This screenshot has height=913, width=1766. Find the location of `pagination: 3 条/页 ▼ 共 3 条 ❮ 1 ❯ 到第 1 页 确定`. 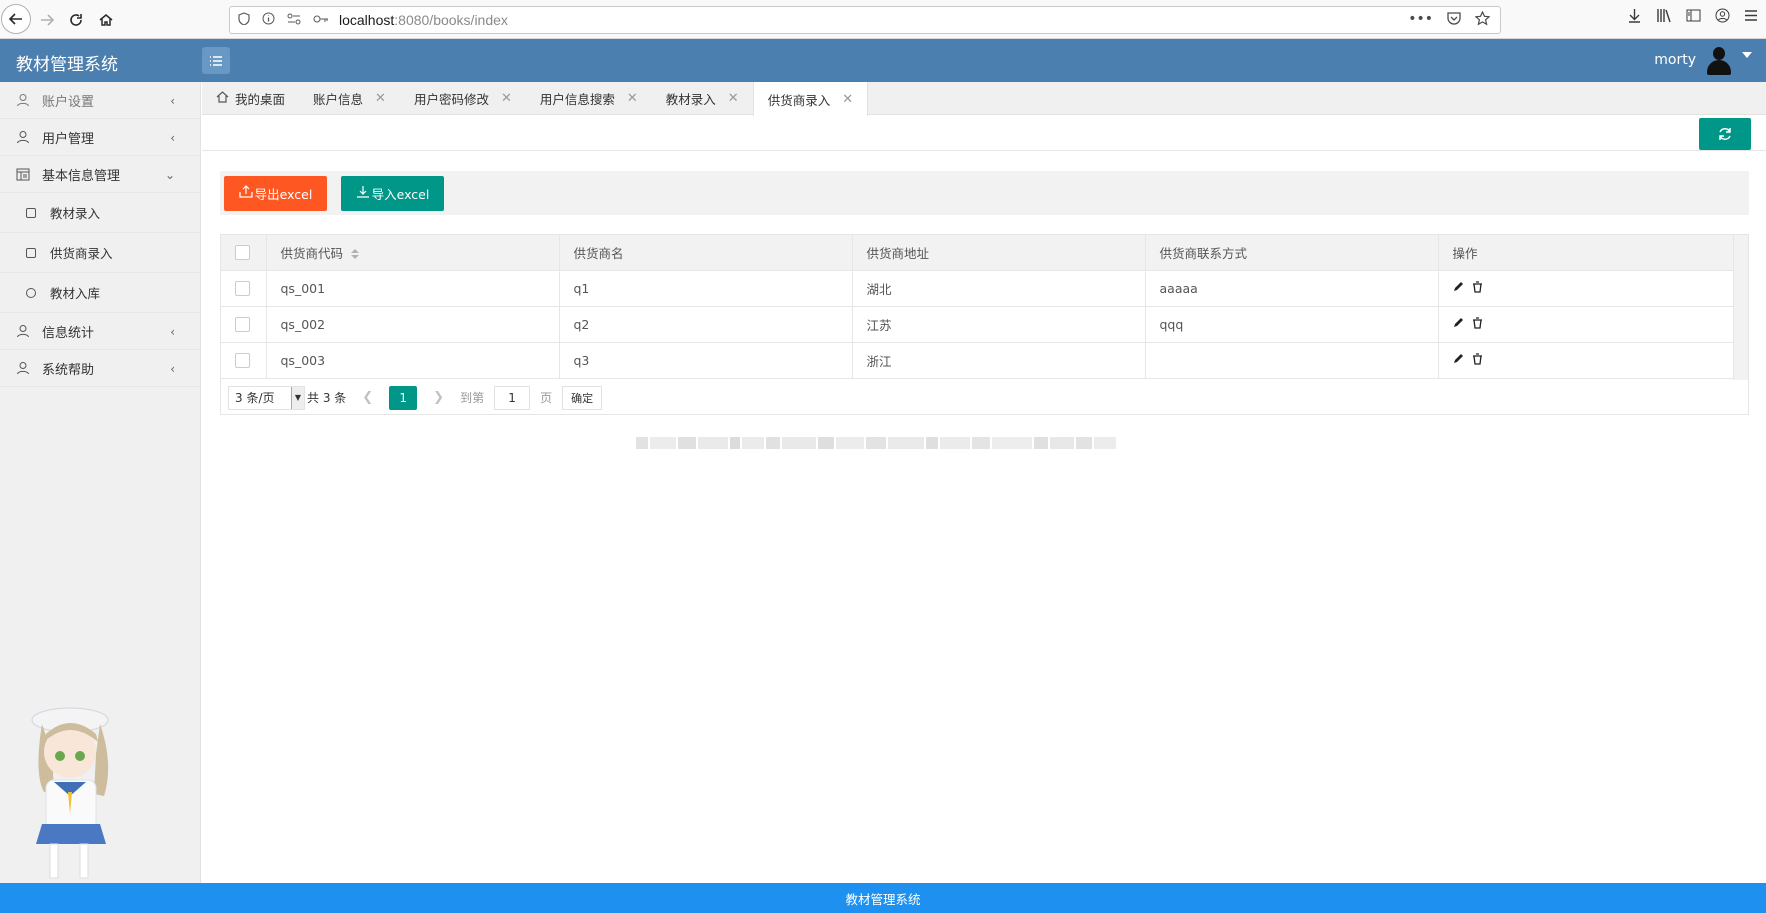

pagination: 3 条/页 ▼ 共 3 条 ❮ 1 ❯ 到第 1 页 确定 is located at coordinates (984, 397).